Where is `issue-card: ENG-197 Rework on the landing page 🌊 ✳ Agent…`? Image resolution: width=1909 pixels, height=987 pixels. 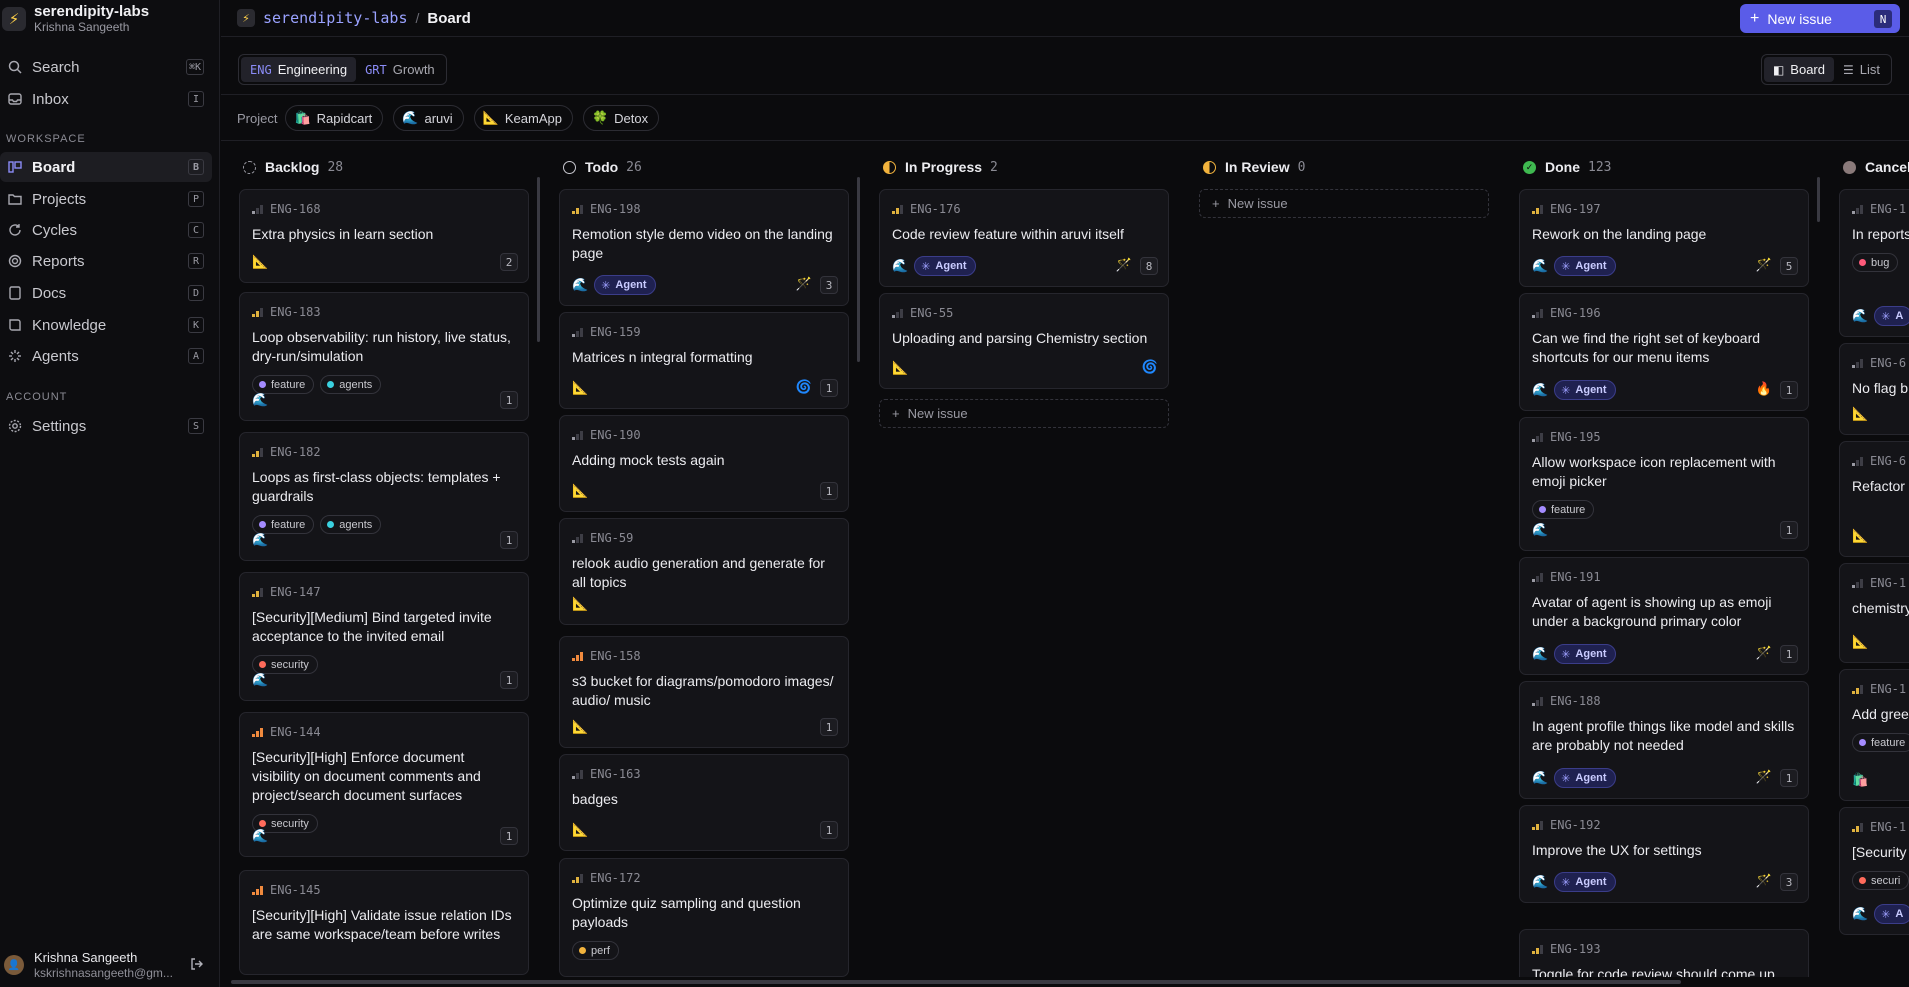 issue-card: ENG-197 Rework on the landing page 🌊 ✳ Agent… is located at coordinates (1664, 238).